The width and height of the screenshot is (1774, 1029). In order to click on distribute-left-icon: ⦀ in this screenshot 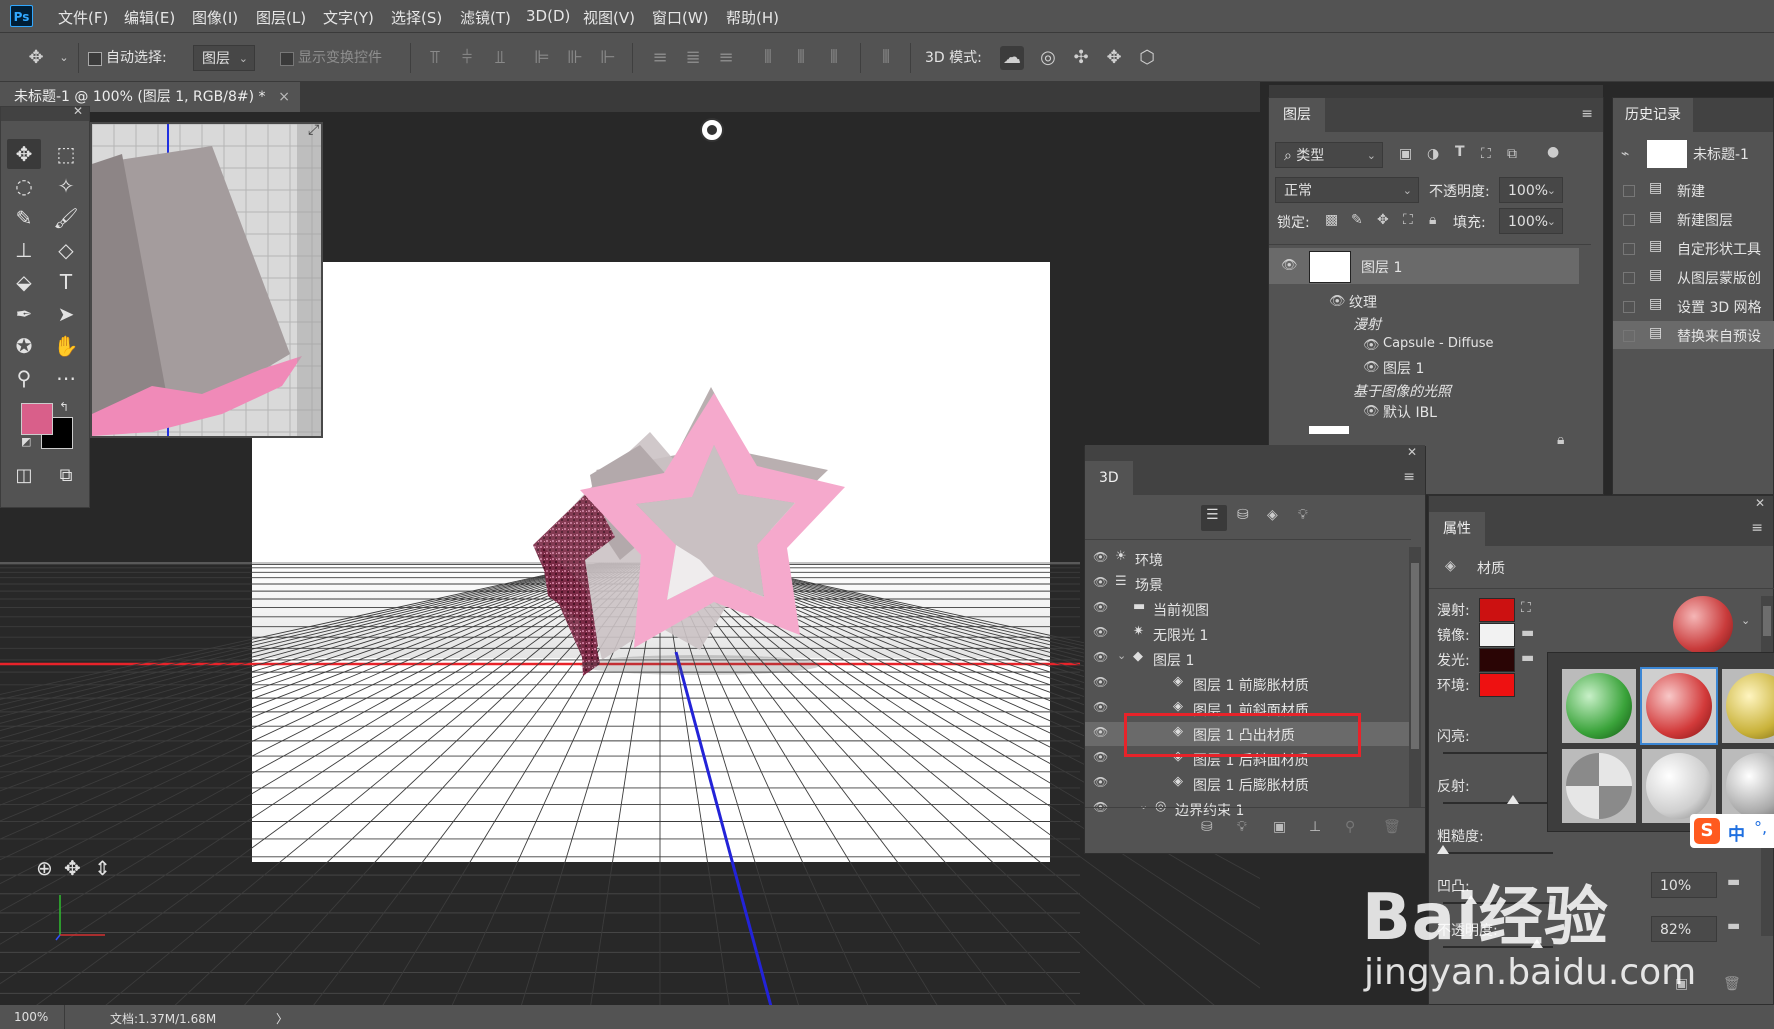, I will do `click(768, 58)`.